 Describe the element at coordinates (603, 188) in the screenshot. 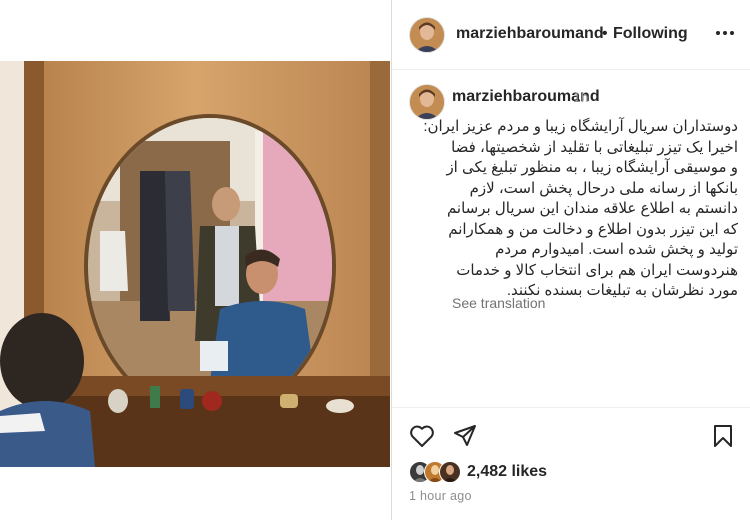

I see `caption-line: بانکها از رسانه ملی درحال پخش است، لازم` at that location.